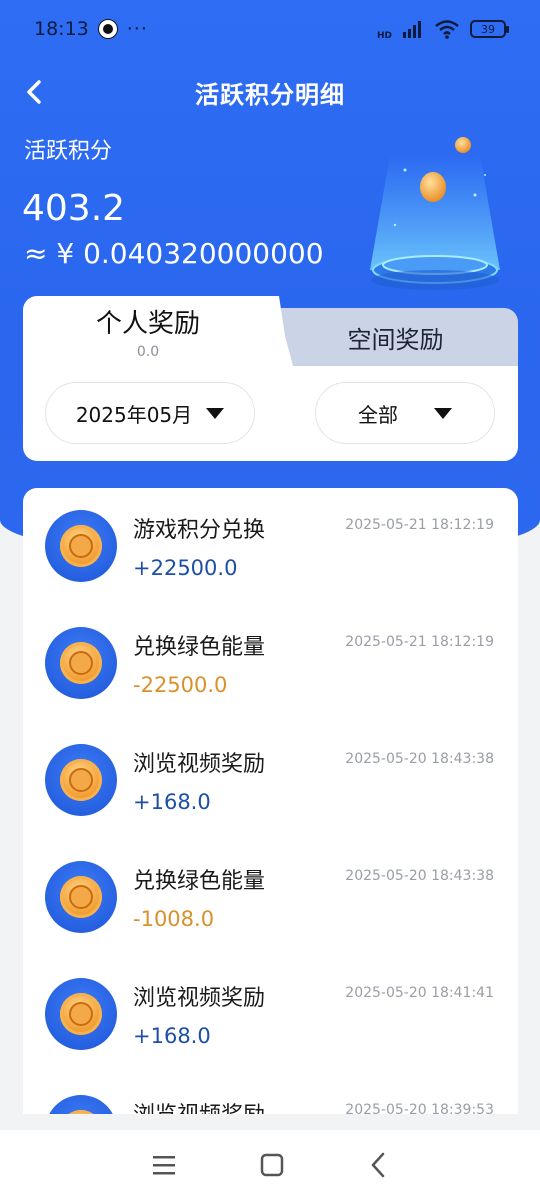  Describe the element at coordinates (419, 993) in the screenshot. I see `record-time: 2025-05-20 18:41:41` at that location.